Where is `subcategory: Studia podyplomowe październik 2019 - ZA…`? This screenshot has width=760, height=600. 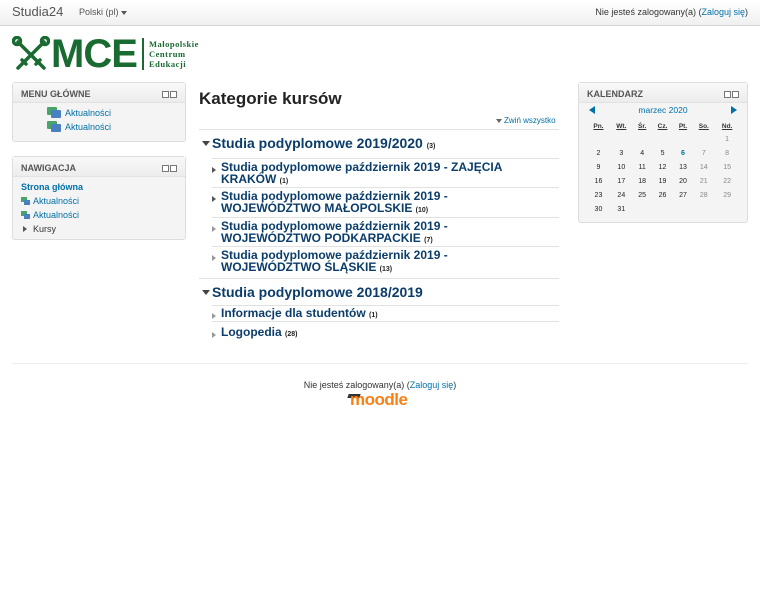 subcategory: Studia podyplomowe październik 2019 - ZA… is located at coordinates (362, 174).